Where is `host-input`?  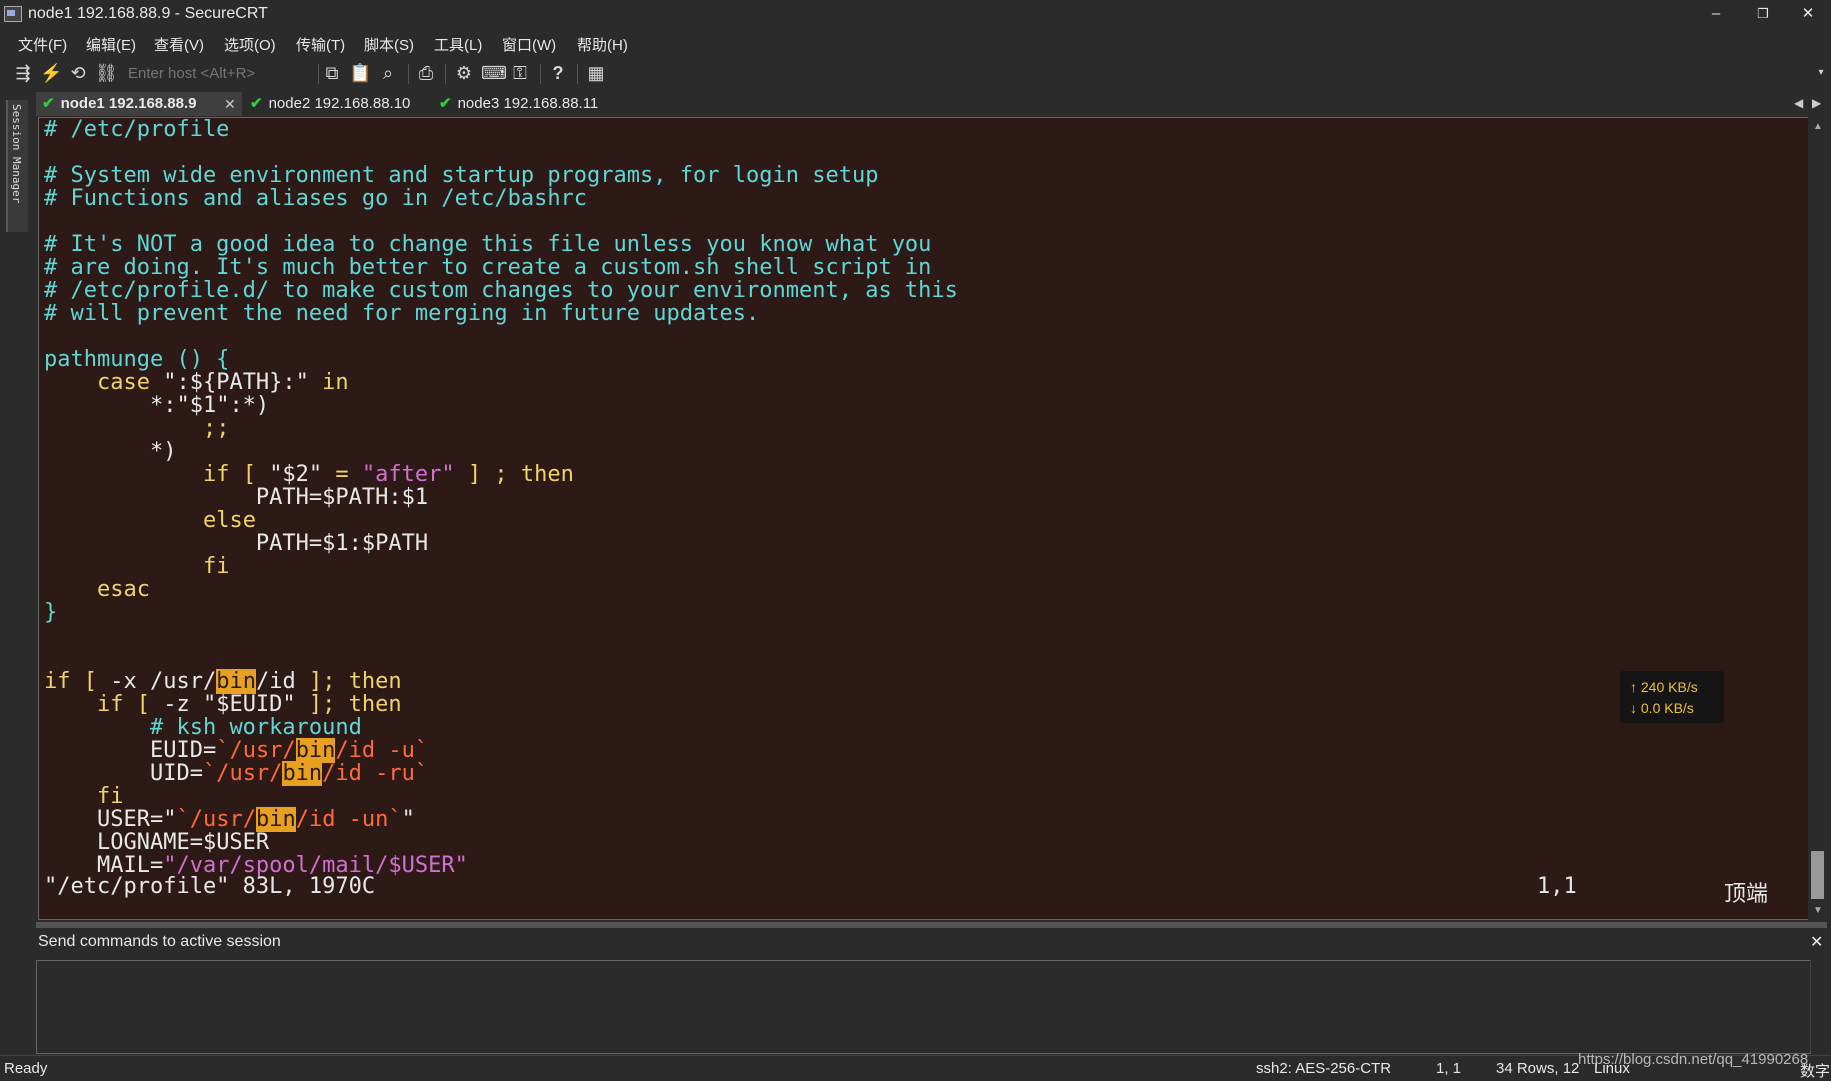 host-input is located at coordinates (217, 73).